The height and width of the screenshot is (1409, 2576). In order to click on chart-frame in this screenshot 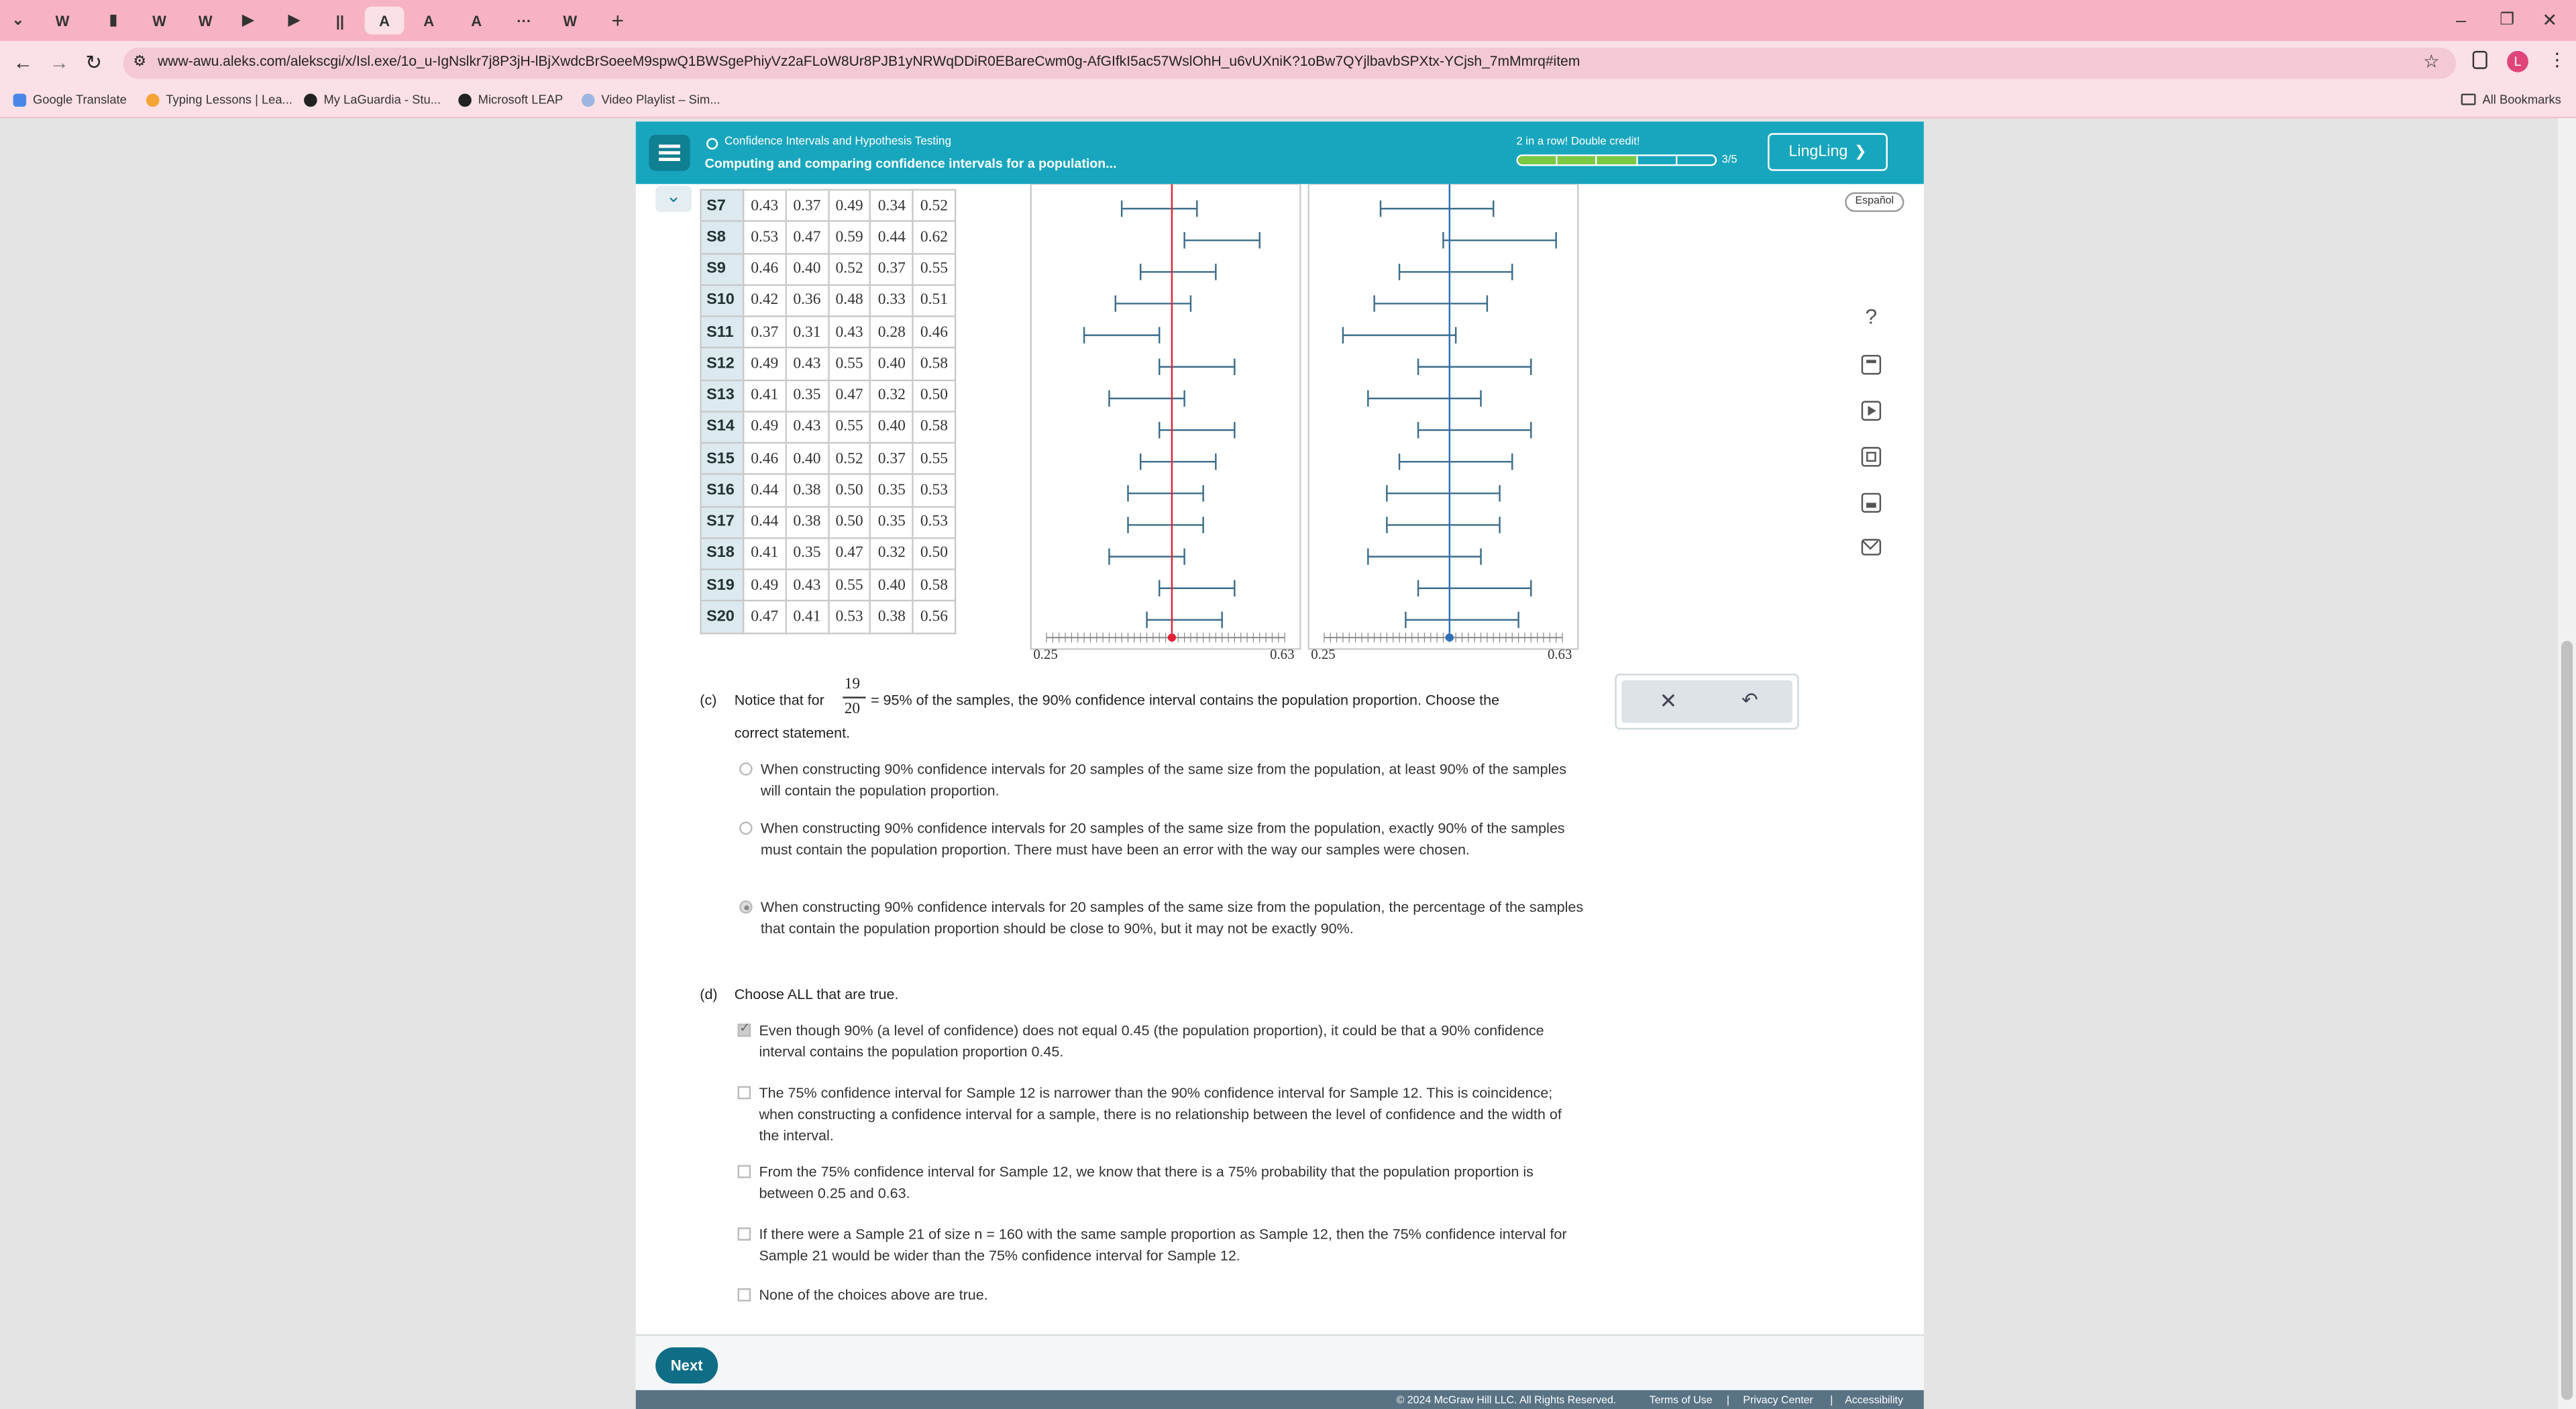, I will do `click(1165, 417)`.